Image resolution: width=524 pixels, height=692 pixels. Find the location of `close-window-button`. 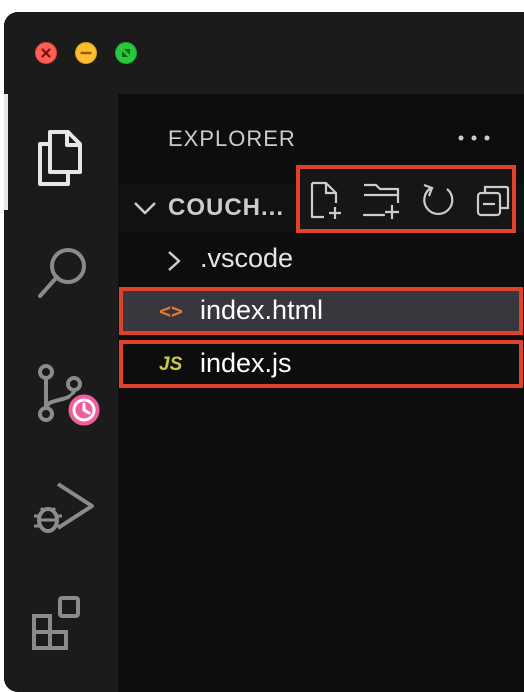

close-window-button is located at coordinates (46, 53).